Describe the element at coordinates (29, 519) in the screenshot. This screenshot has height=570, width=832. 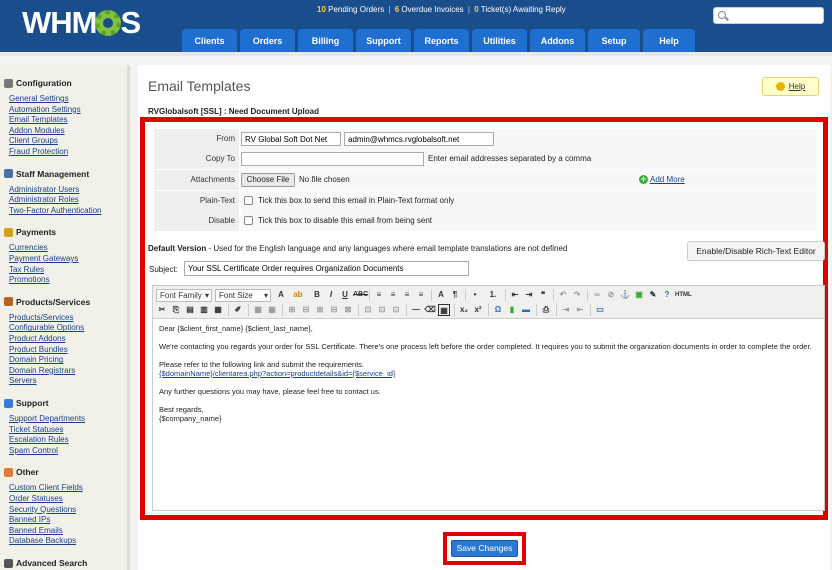
I see `sidebar-item-banned-ips: Banned IPs` at that location.